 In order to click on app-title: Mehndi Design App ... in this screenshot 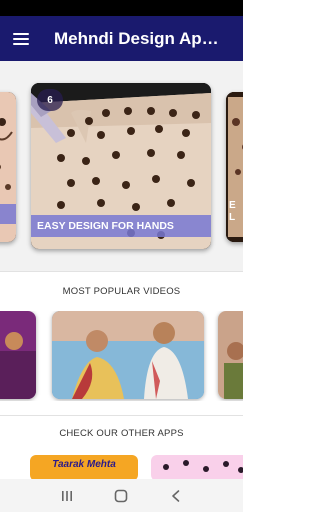, I will do `click(139, 38)`.